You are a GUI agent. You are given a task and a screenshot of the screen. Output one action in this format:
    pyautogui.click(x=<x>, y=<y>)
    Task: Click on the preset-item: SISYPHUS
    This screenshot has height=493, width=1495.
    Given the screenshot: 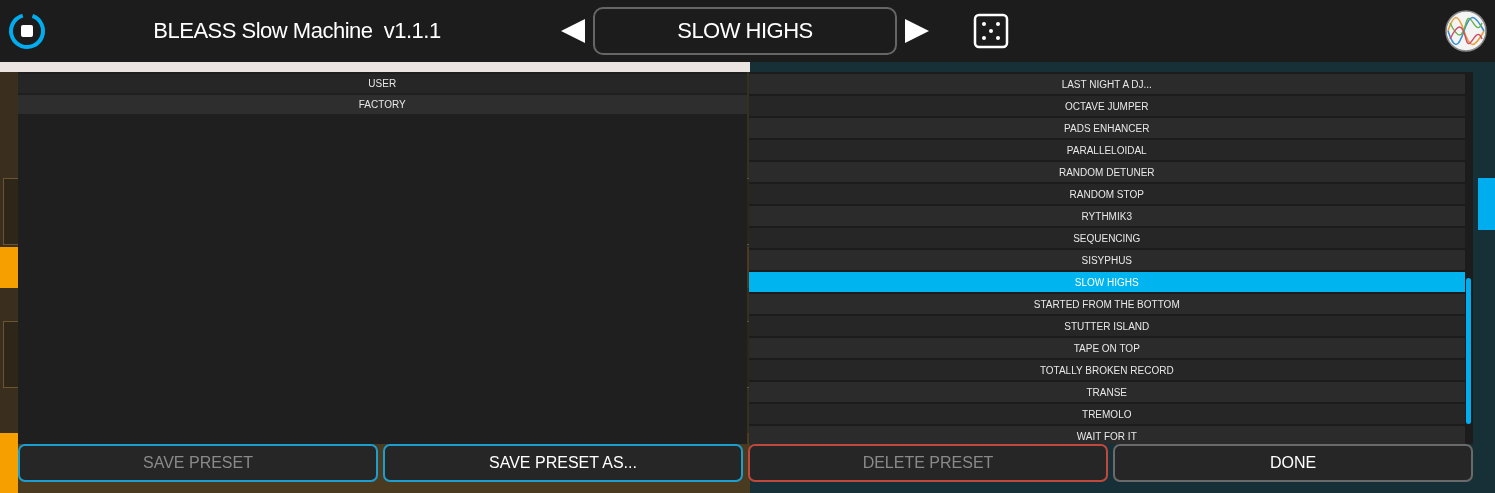 What is the action you would take?
    pyautogui.click(x=1106, y=260)
    